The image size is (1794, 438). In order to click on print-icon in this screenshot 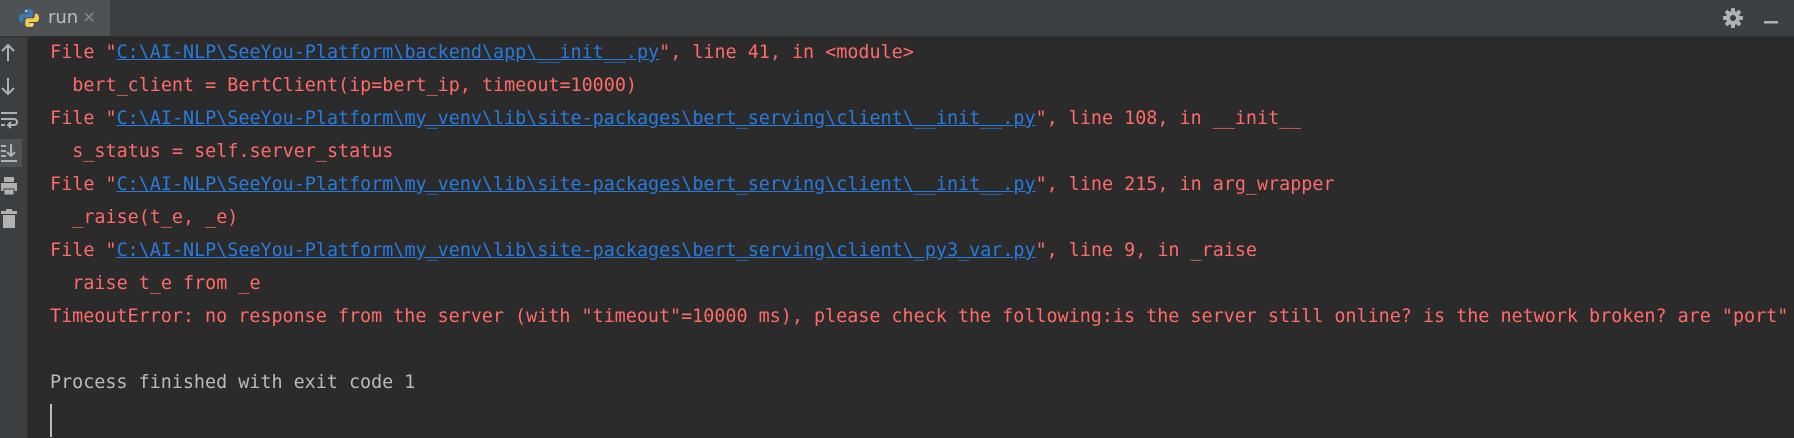, I will do `click(9, 186)`.